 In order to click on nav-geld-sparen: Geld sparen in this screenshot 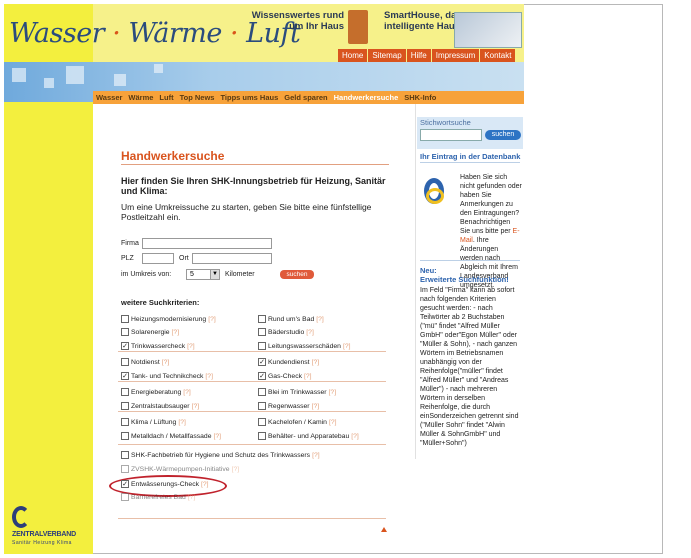, I will do `click(305, 97)`.